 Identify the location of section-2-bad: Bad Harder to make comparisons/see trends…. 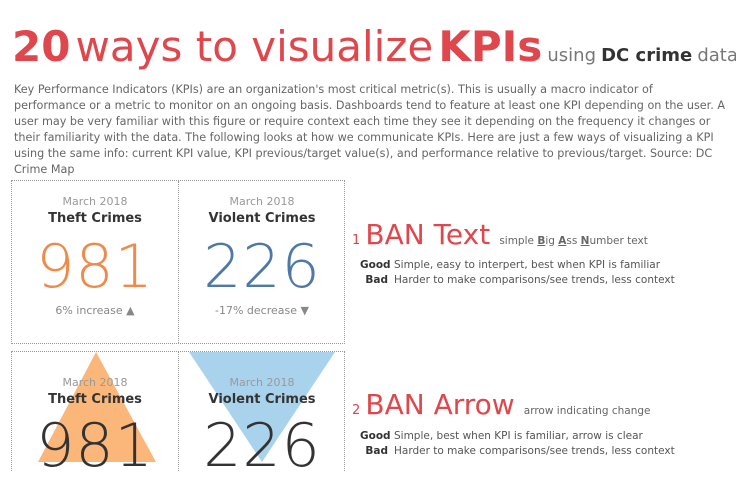
(517, 451).